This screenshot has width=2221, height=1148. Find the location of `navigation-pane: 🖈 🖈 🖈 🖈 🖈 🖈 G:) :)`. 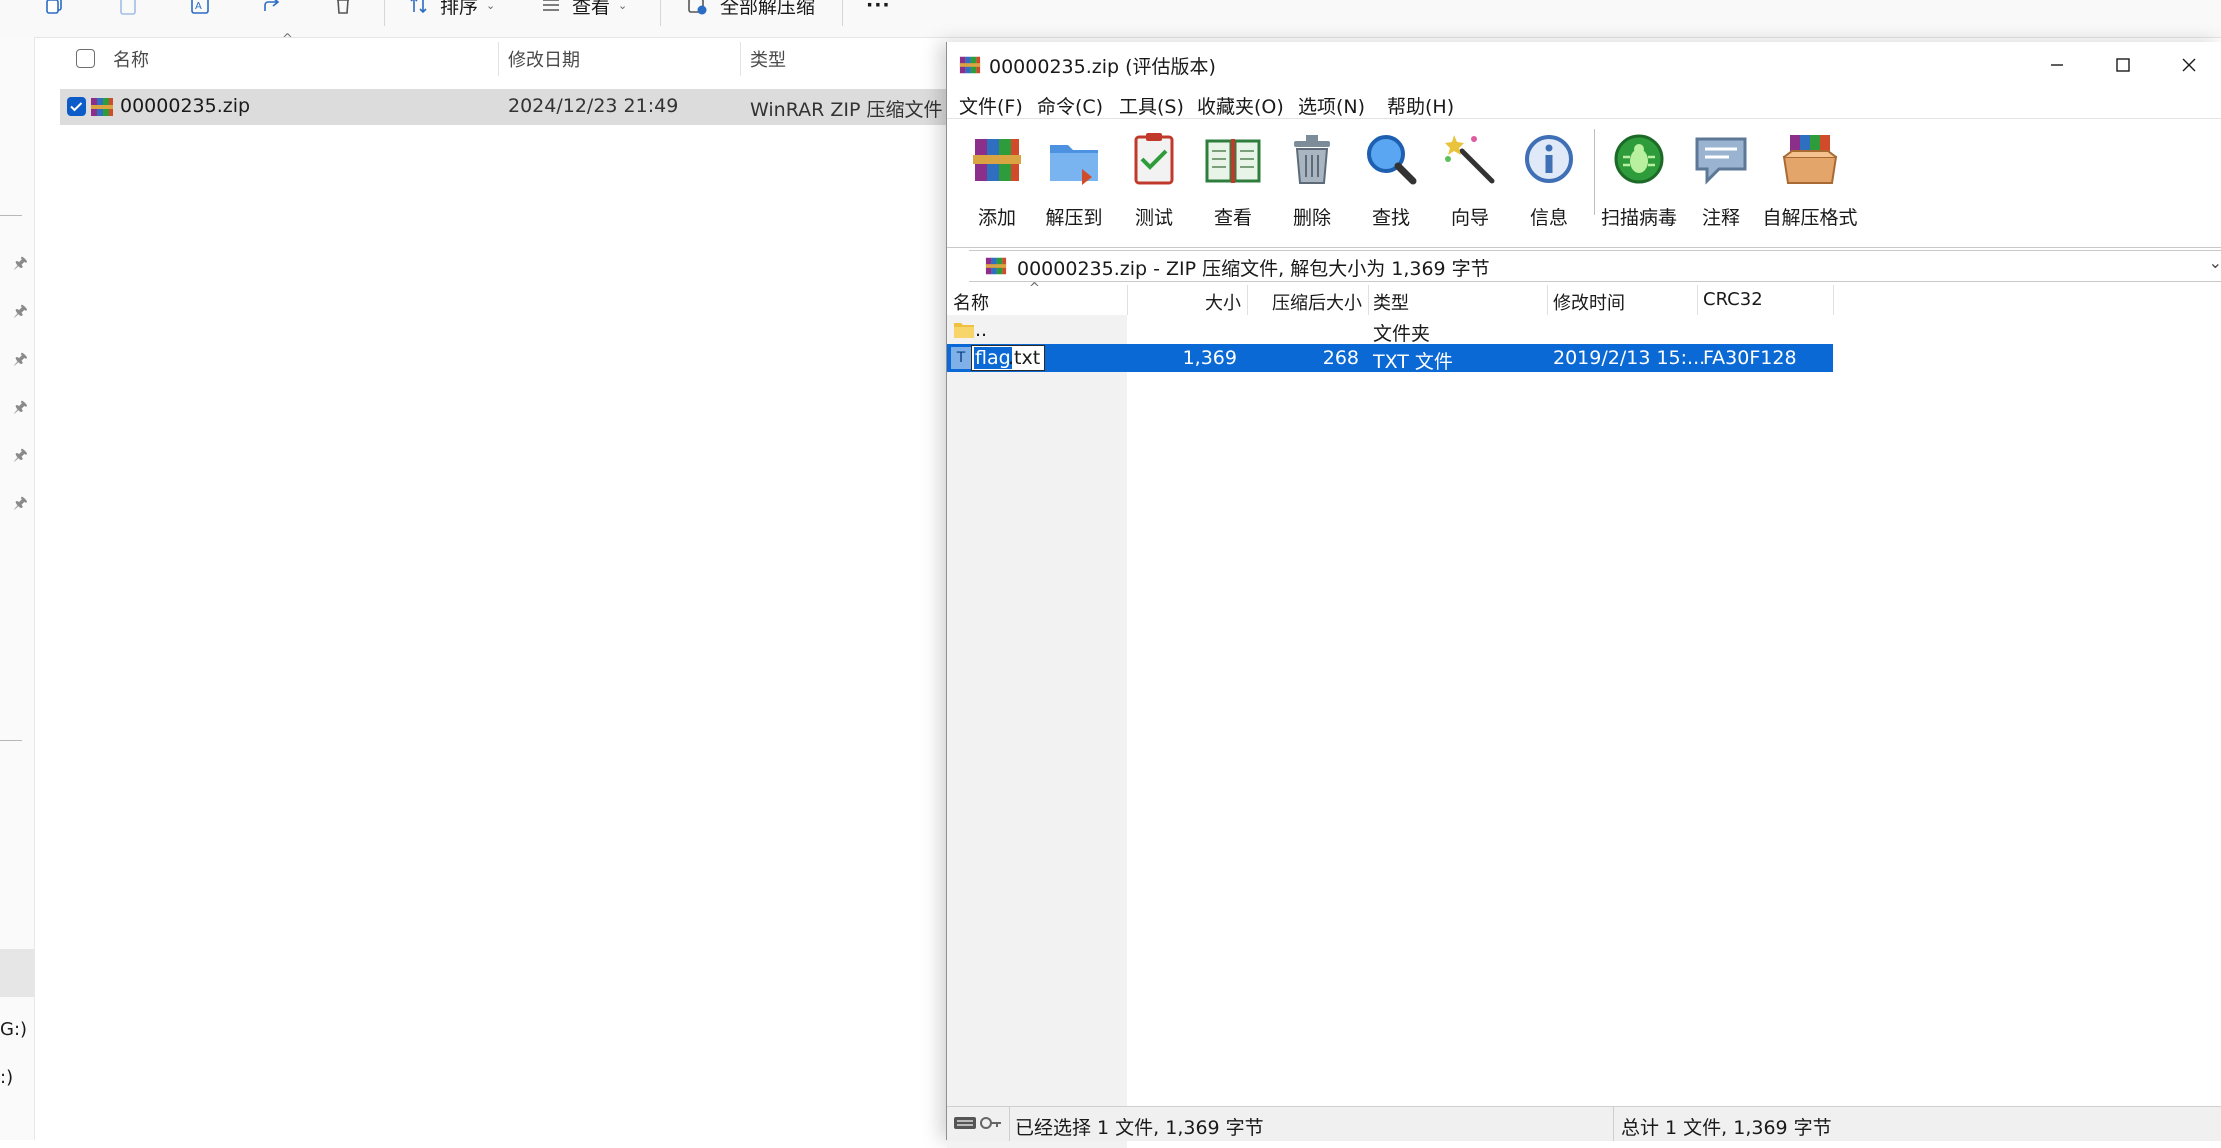

navigation-pane: 🖈 🖈 🖈 🖈 🖈 🖈 G:) :) is located at coordinates (17, 588).